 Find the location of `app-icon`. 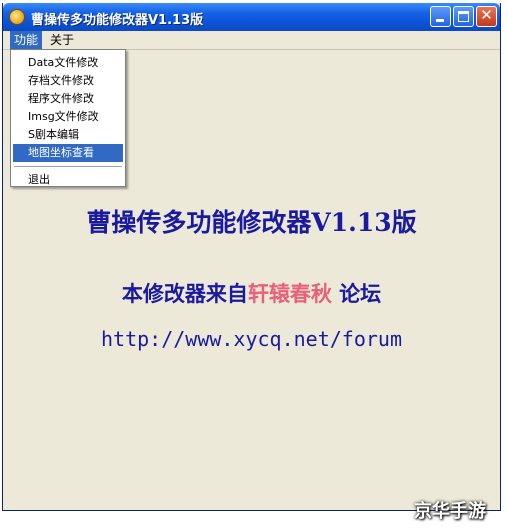

app-icon is located at coordinates (17, 17).